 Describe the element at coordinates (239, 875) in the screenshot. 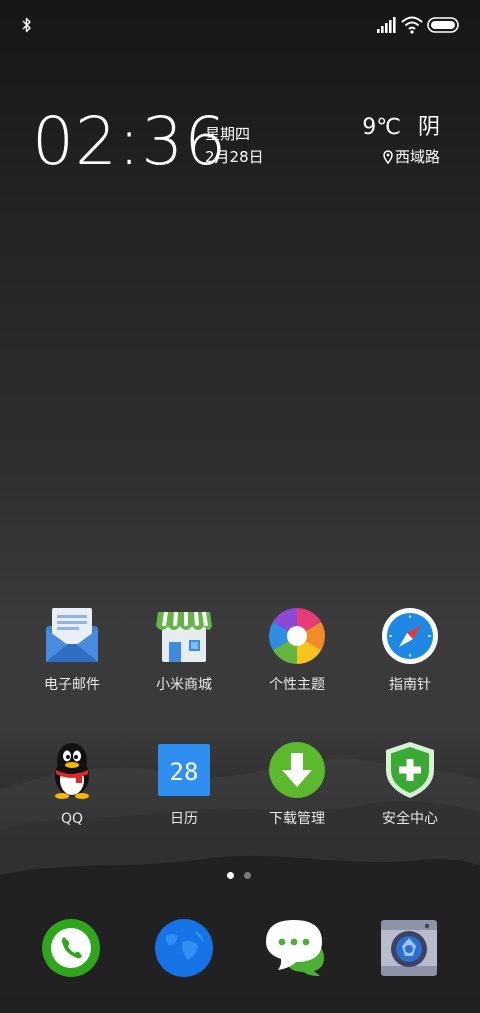

I see `page-indicator` at that location.